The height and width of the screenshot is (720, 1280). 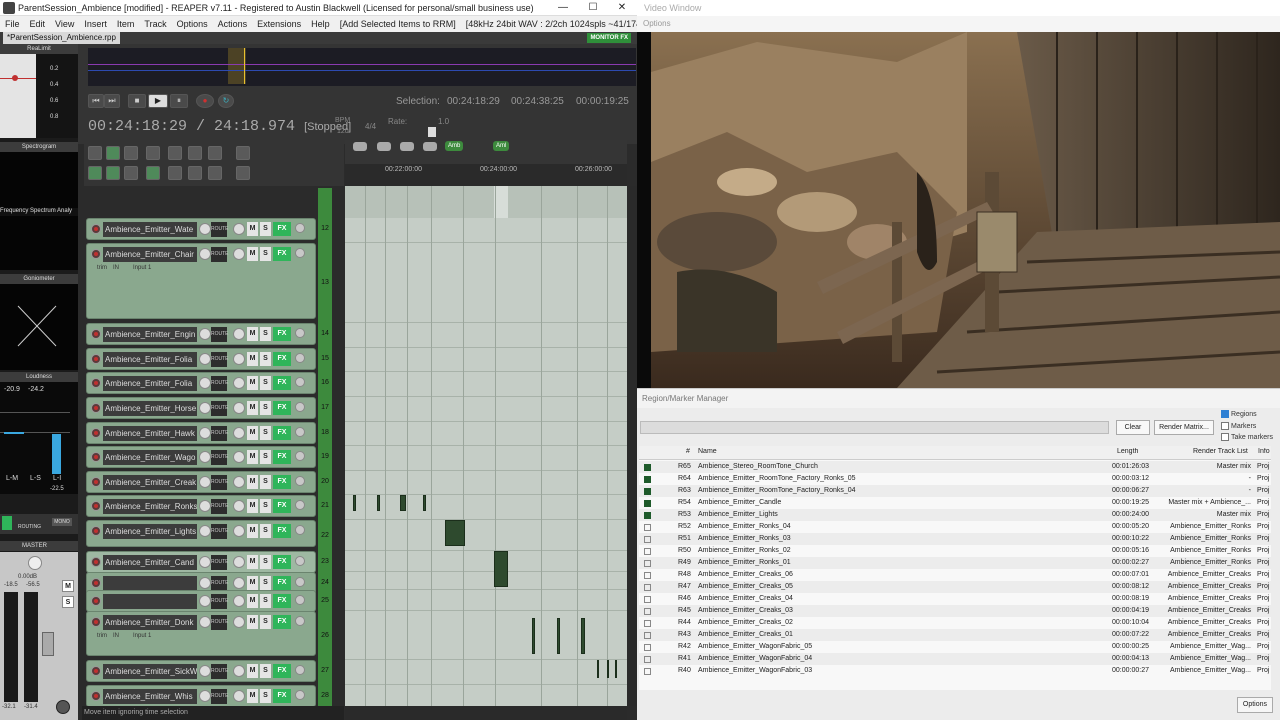 What do you see at coordinates (175, 153) in the screenshot?
I see `undo-icon` at bounding box center [175, 153].